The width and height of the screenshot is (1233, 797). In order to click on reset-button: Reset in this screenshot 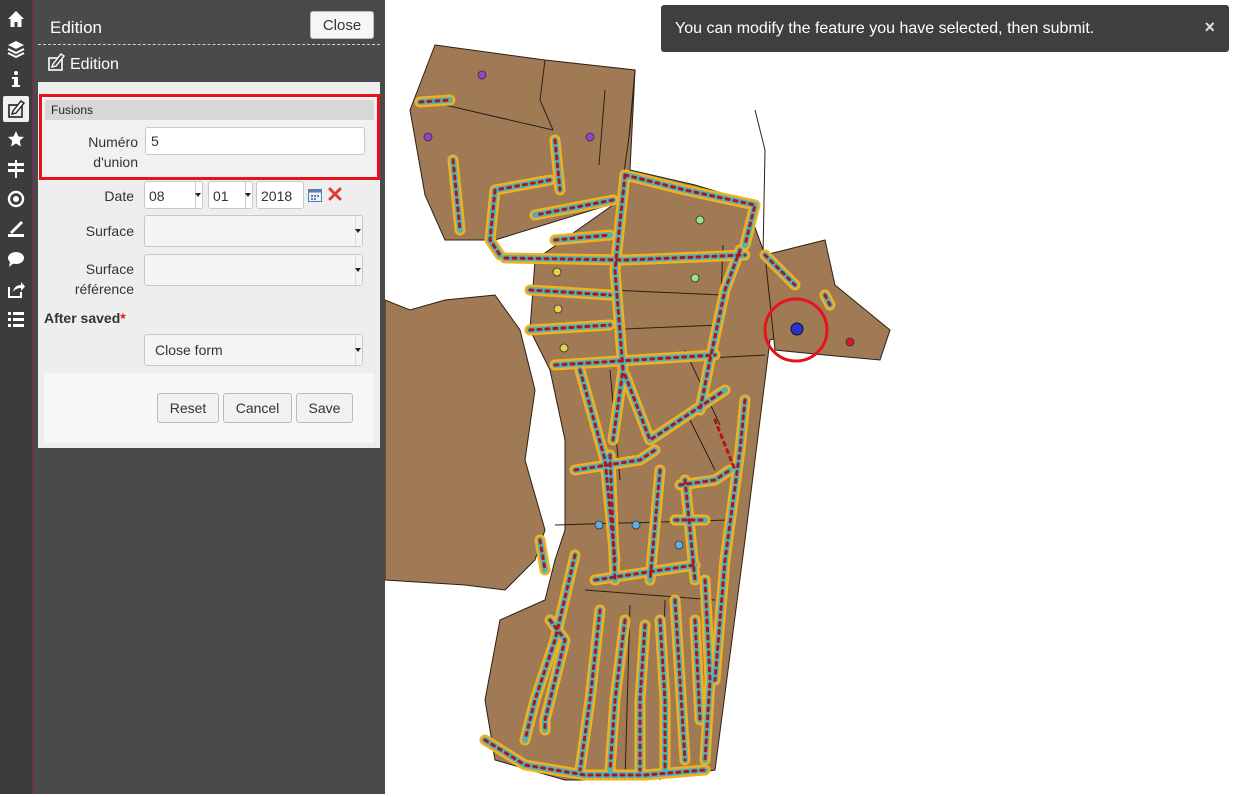, I will do `click(188, 408)`.